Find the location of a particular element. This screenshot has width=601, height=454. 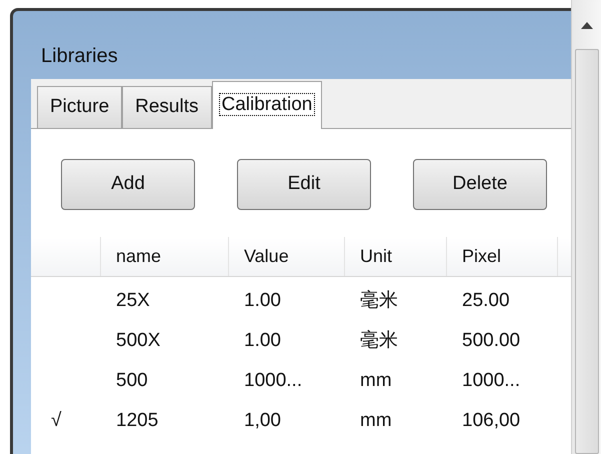

action-button: Delete is located at coordinates (480, 184).